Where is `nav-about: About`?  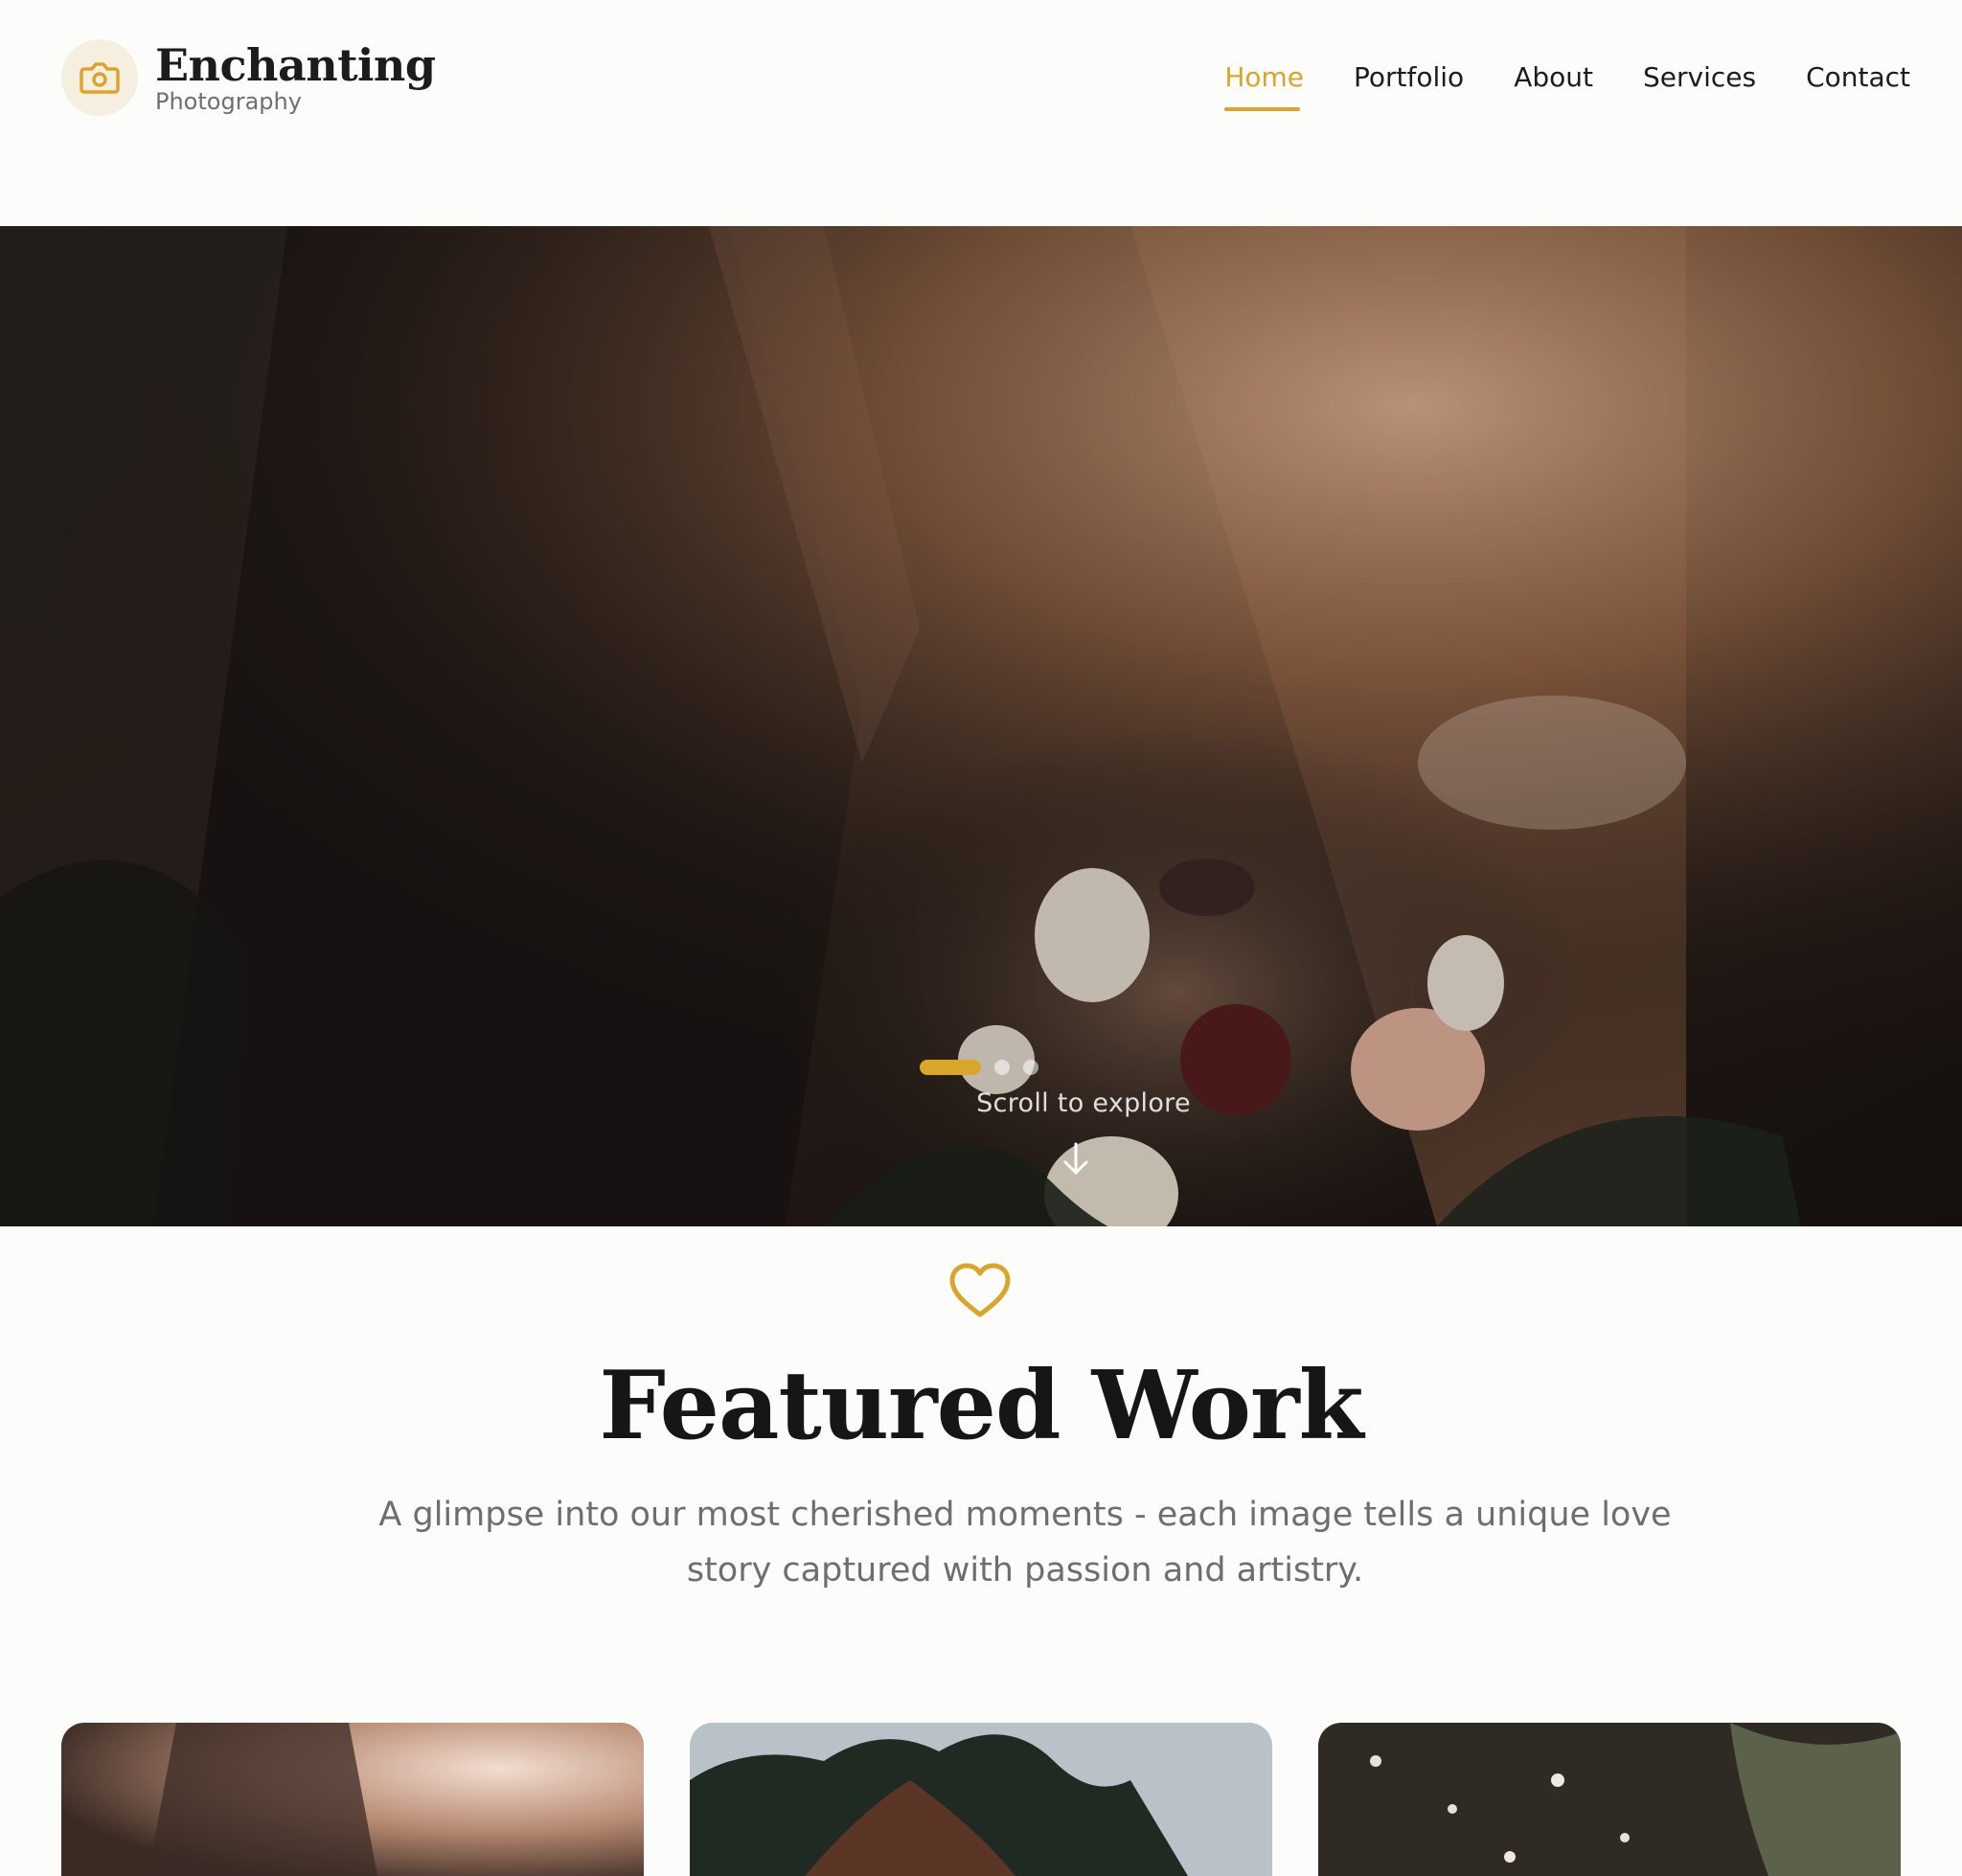 nav-about: About is located at coordinates (1554, 78).